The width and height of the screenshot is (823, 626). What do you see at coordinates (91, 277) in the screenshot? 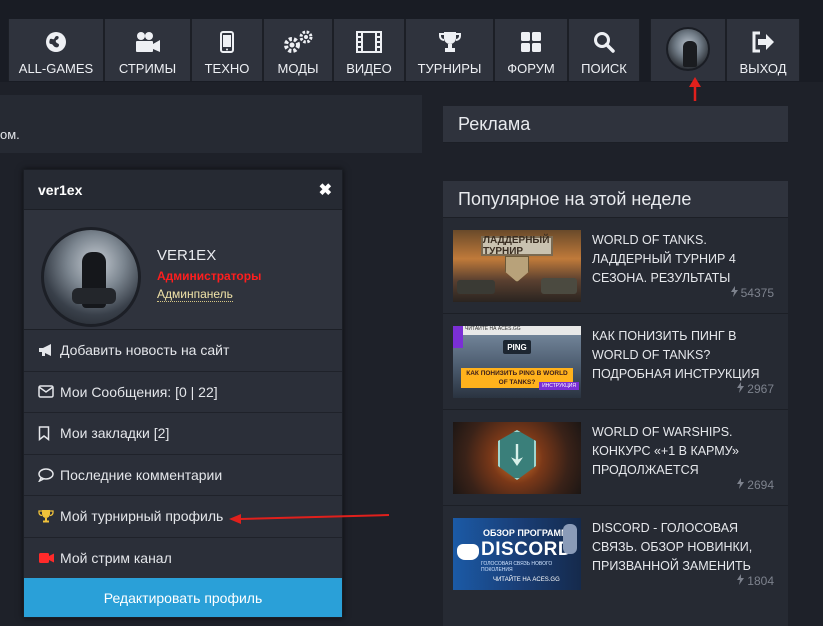
I see `avatar` at bounding box center [91, 277].